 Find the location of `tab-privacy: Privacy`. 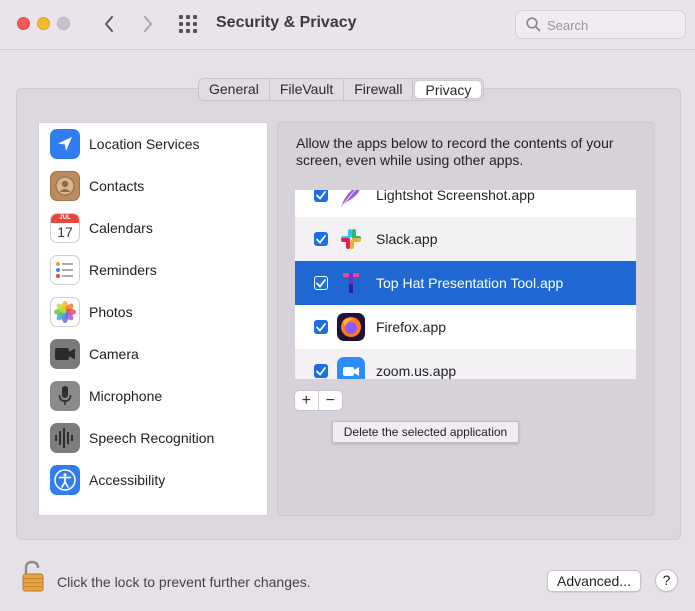

tab-privacy: Privacy is located at coordinates (448, 89).